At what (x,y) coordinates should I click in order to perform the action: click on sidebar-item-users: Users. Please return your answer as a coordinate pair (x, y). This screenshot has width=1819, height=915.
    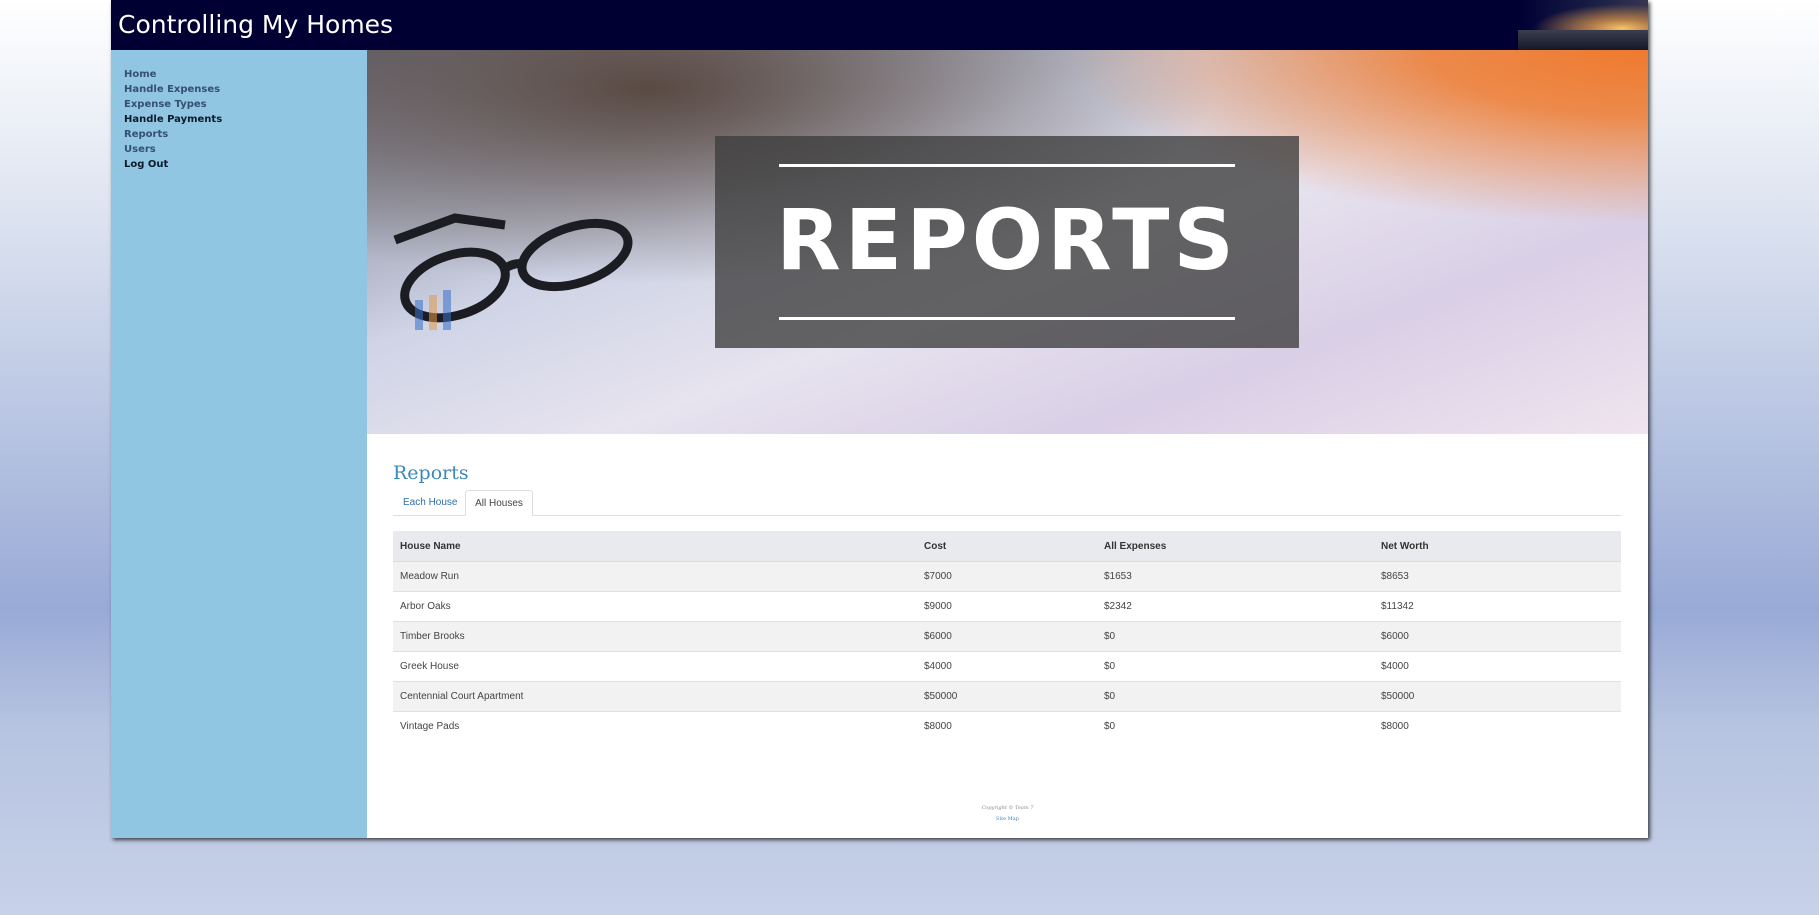
    Looking at the image, I should click on (245, 147).